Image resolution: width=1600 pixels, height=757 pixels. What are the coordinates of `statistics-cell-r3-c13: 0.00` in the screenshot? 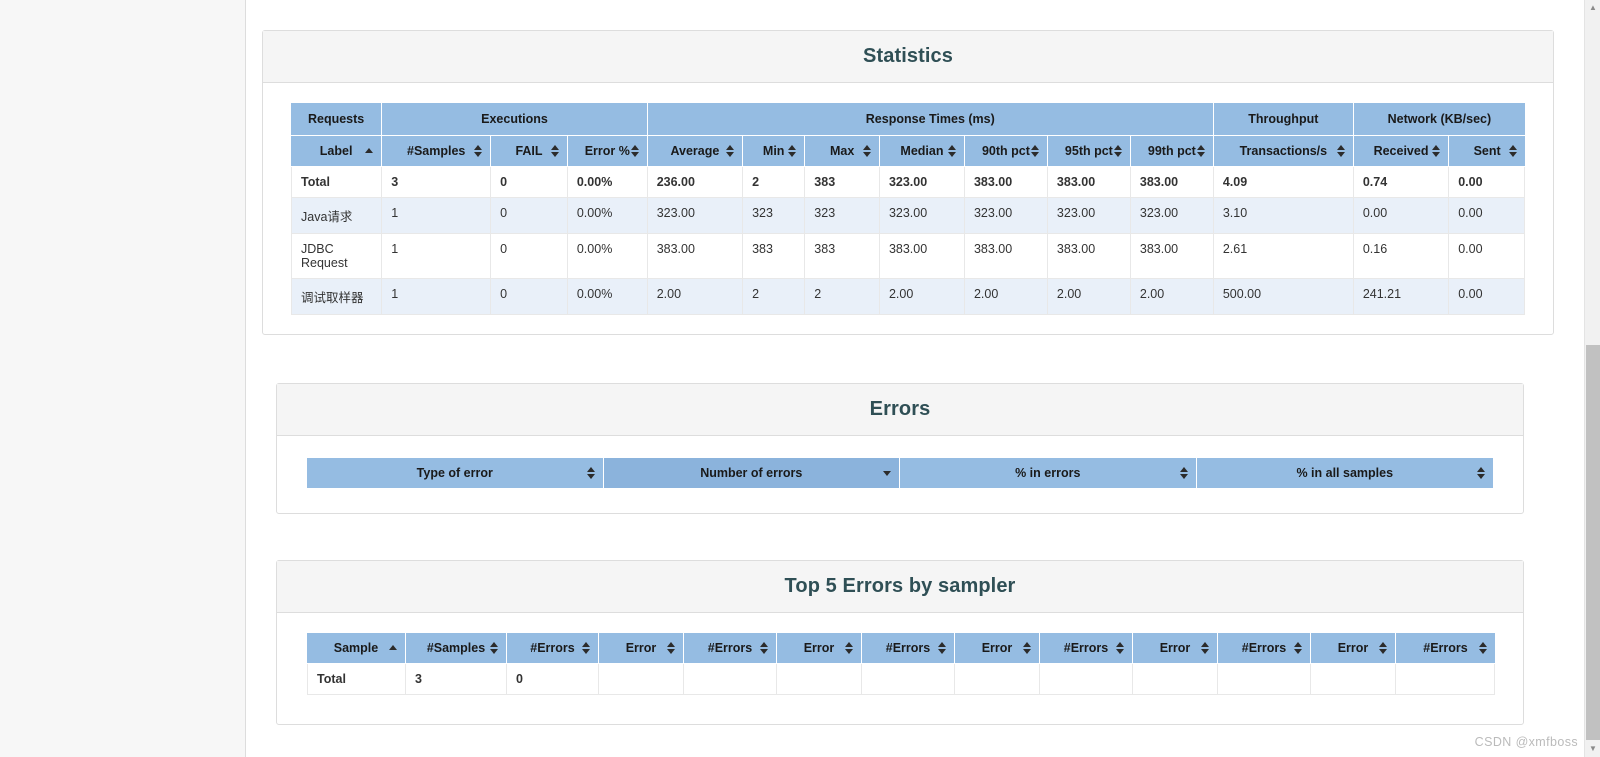 It's located at (1487, 297).